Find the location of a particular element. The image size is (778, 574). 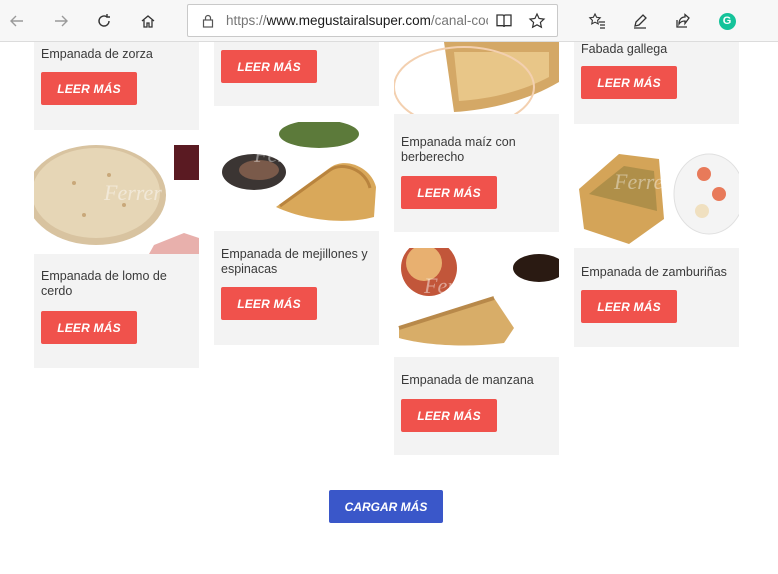

favorites-button is located at coordinates (597, 21).